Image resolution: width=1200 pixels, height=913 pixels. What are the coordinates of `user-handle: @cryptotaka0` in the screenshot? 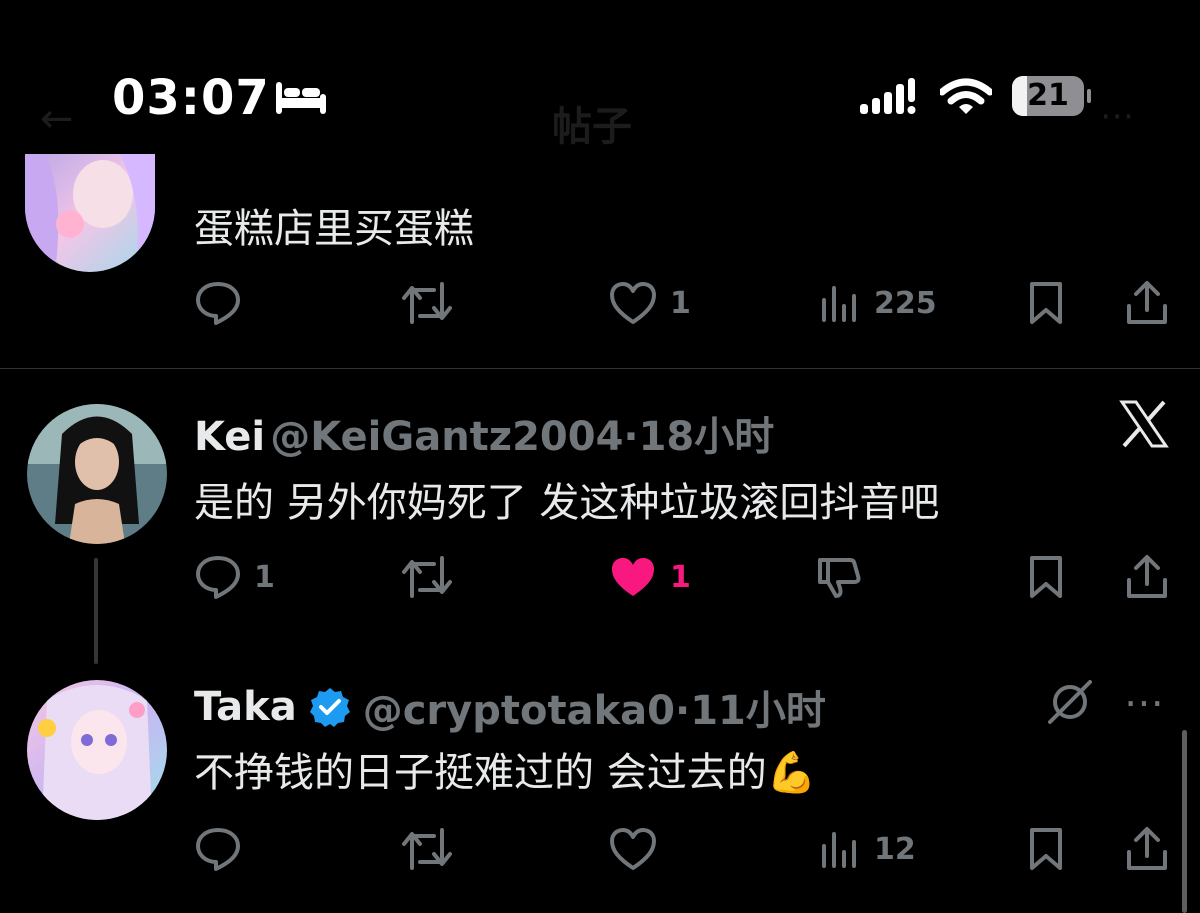 It's located at (519, 711).